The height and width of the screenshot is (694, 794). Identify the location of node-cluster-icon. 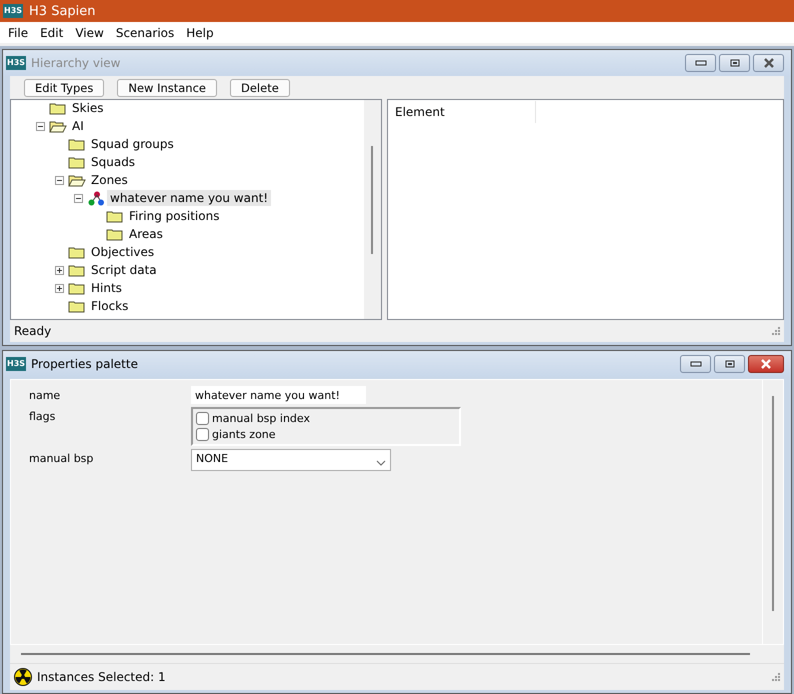
(96, 198).